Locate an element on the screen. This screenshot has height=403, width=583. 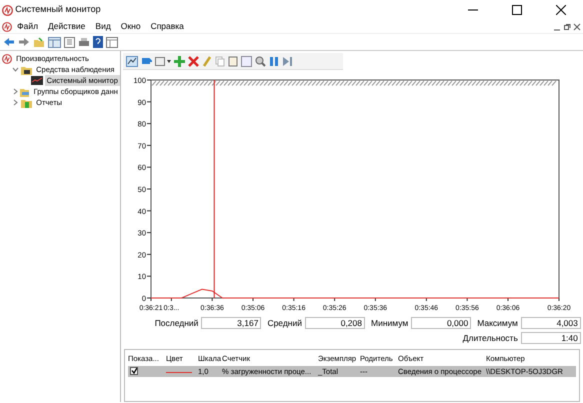
printer-icon is located at coordinates (84, 42).